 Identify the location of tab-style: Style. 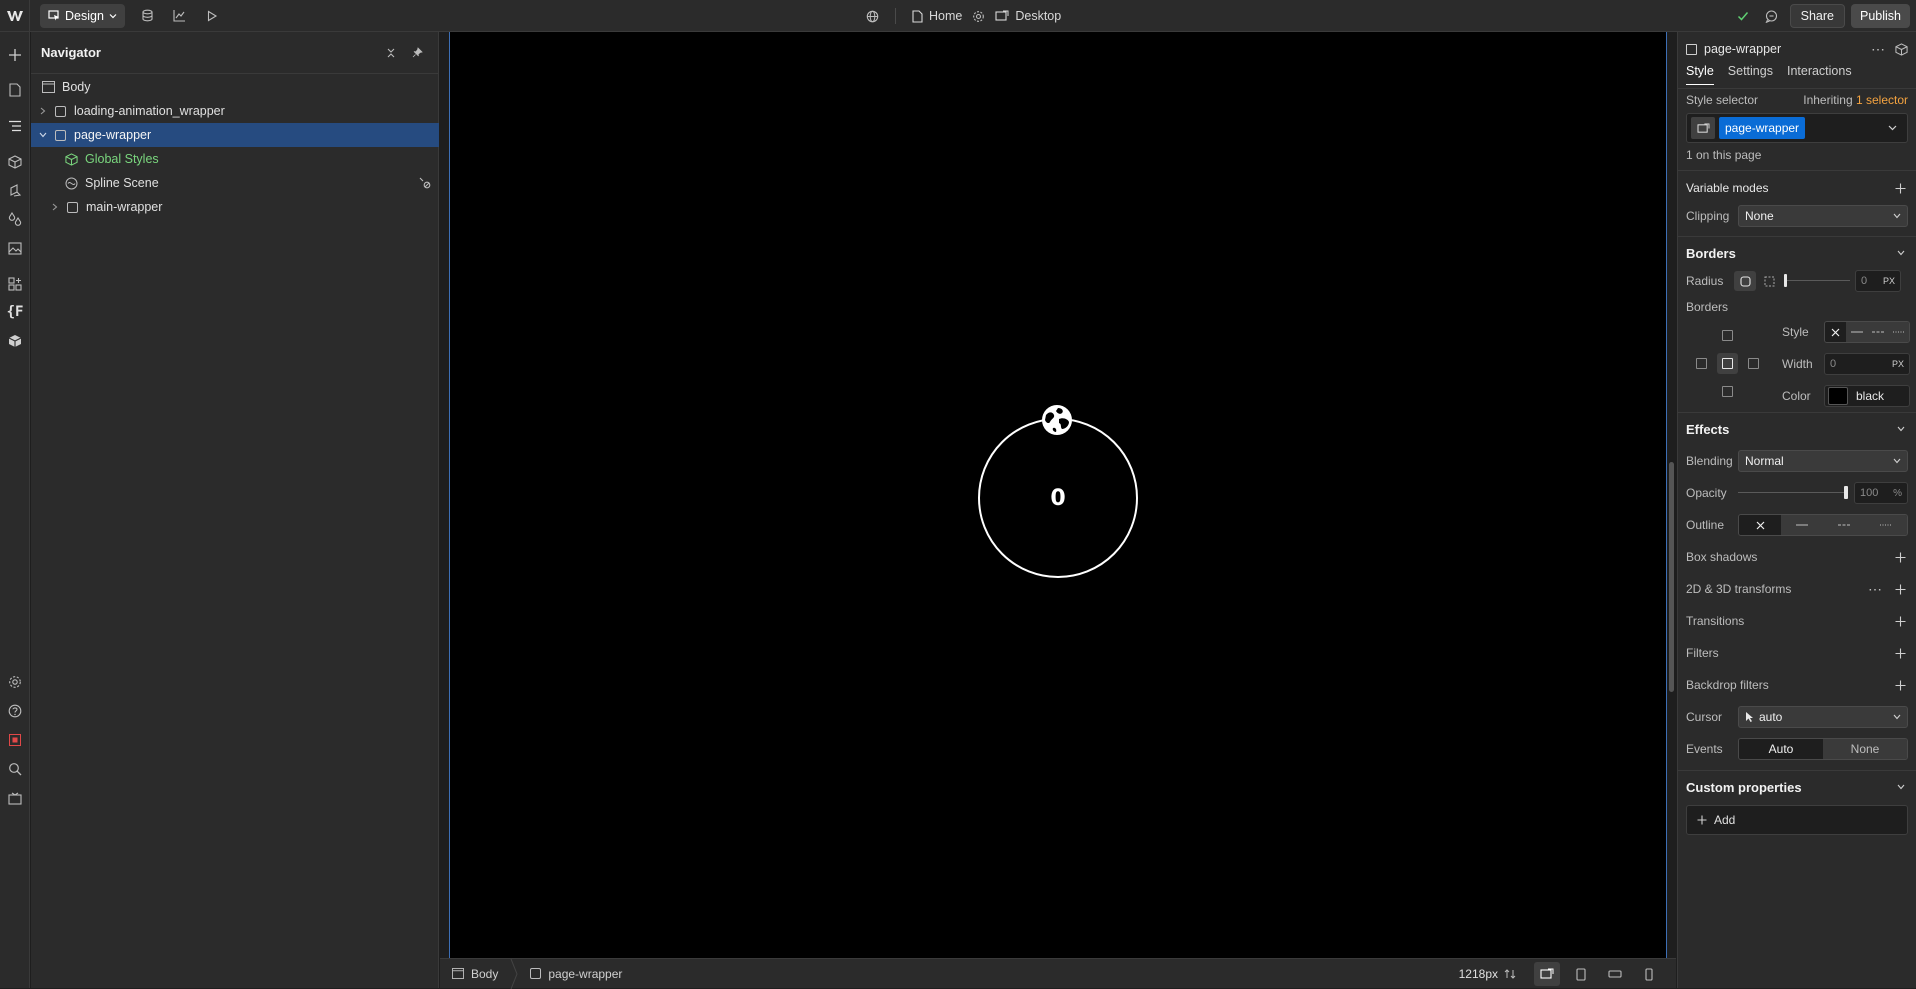
(1700, 74).